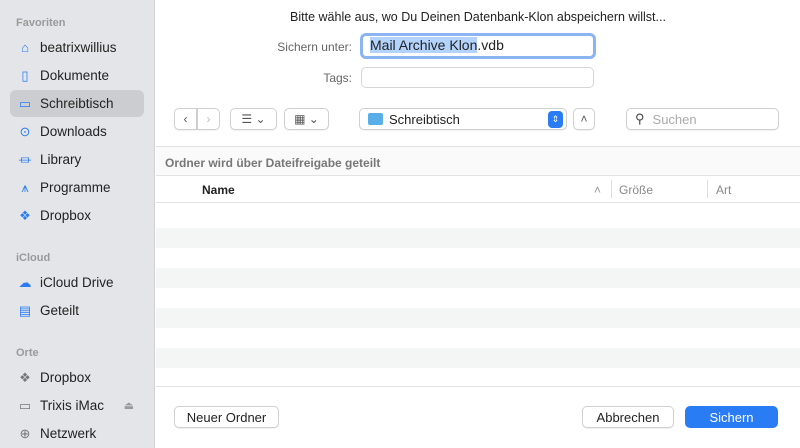 The height and width of the screenshot is (448, 800). What do you see at coordinates (218, 190) in the screenshot?
I see `column-name: Name` at bounding box center [218, 190].